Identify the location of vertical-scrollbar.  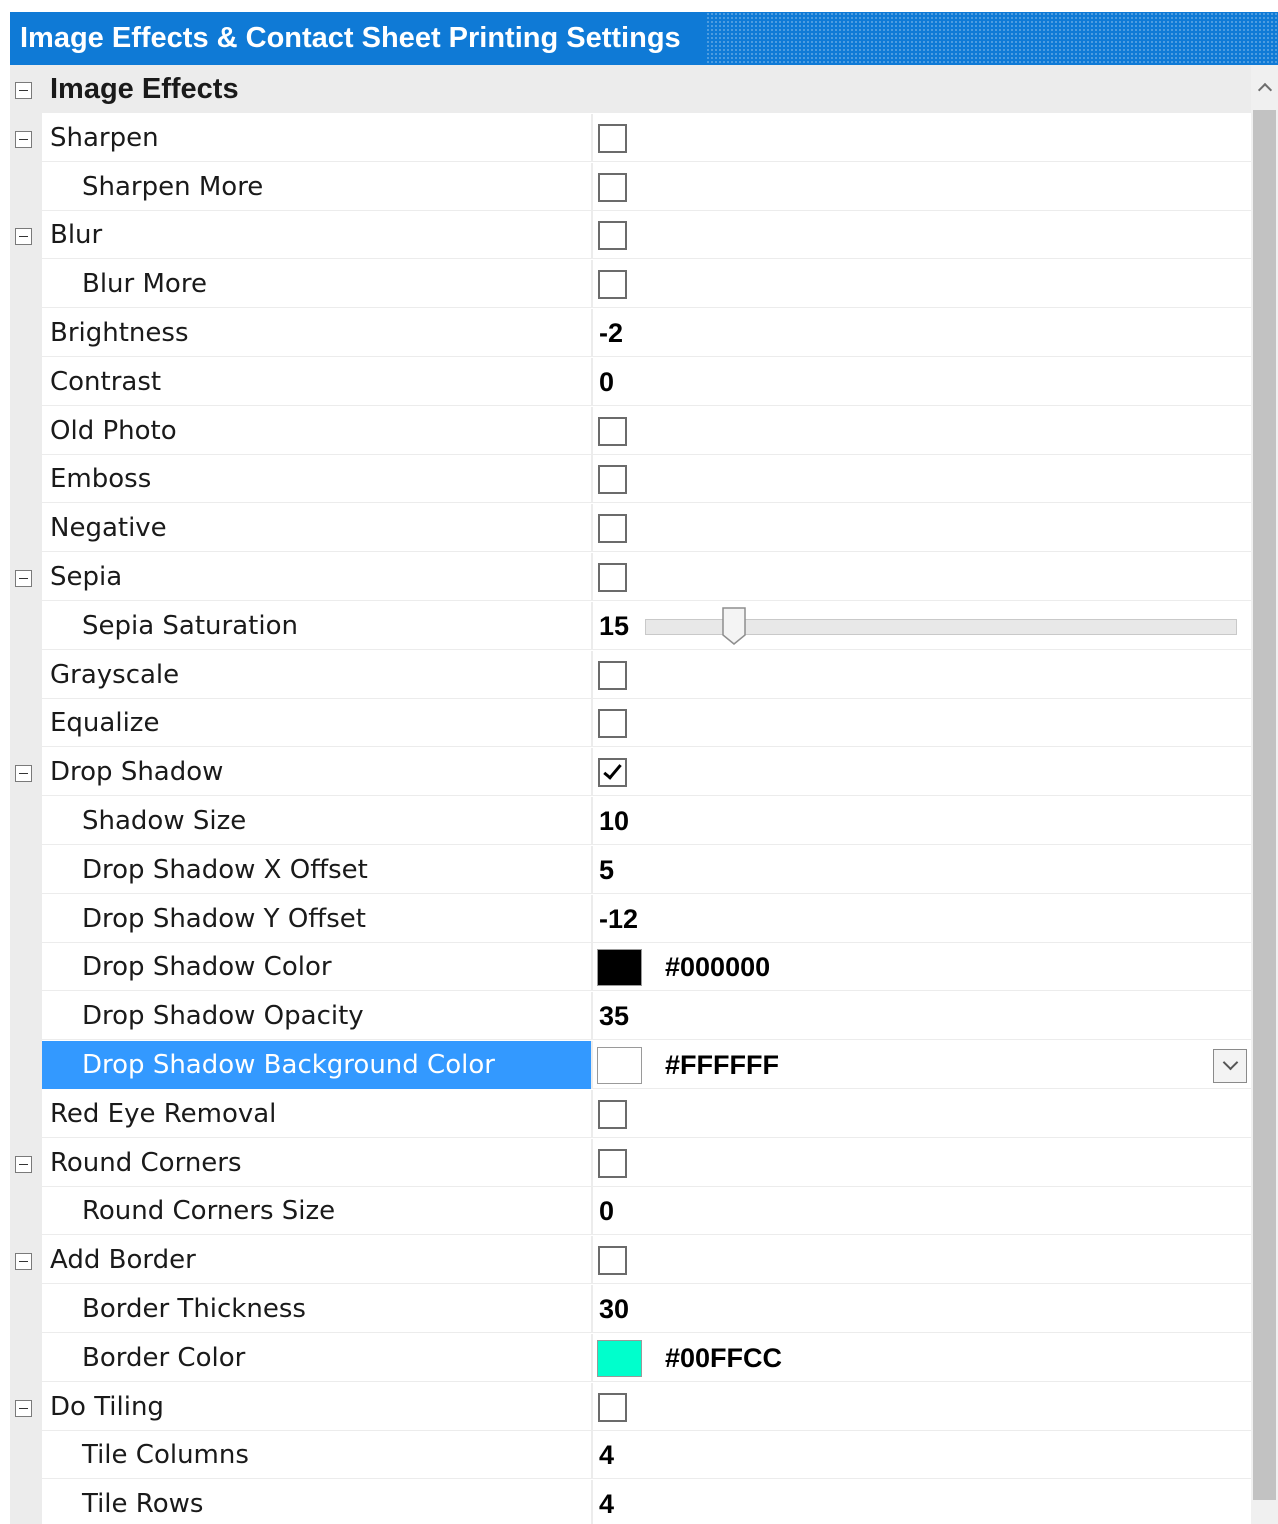
(1264, 794).